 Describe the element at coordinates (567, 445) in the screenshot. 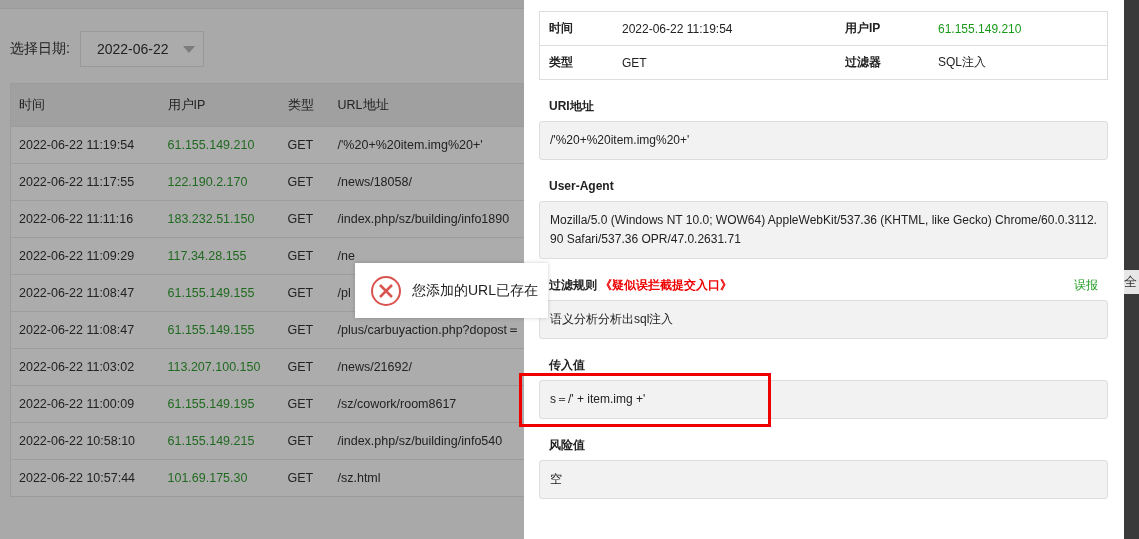

I see `section-title: 风险值` at that location.